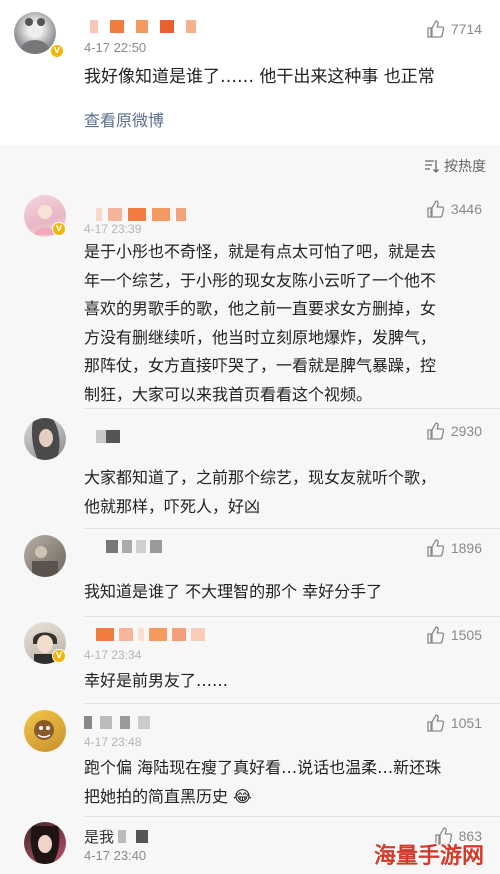 The image size is (500, 874). Describe the element at coordinates (260, 280) in the screenshot. I see `comment-line: 年一个综艺，于小彤的现女友陈小云听了一个他不` at that location.